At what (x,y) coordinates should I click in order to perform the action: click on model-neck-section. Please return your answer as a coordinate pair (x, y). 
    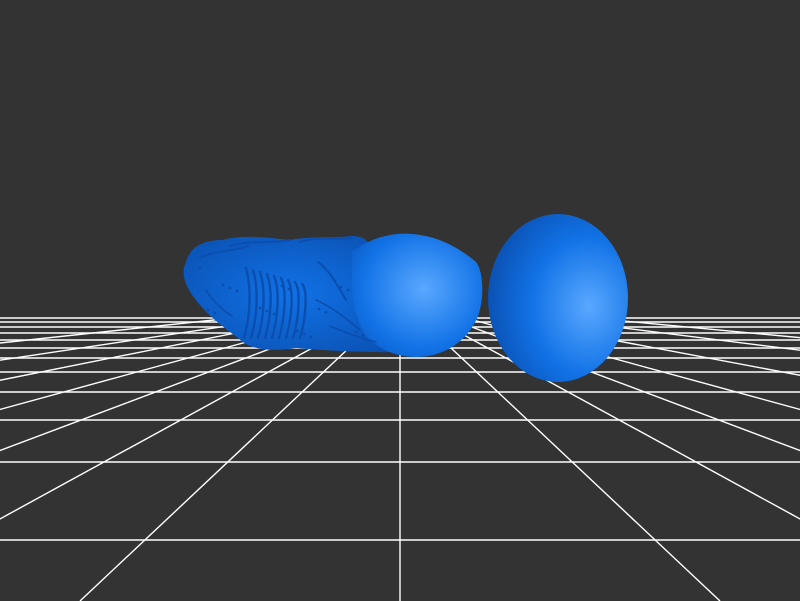
    Looking at the image, I should click on (417, 295).